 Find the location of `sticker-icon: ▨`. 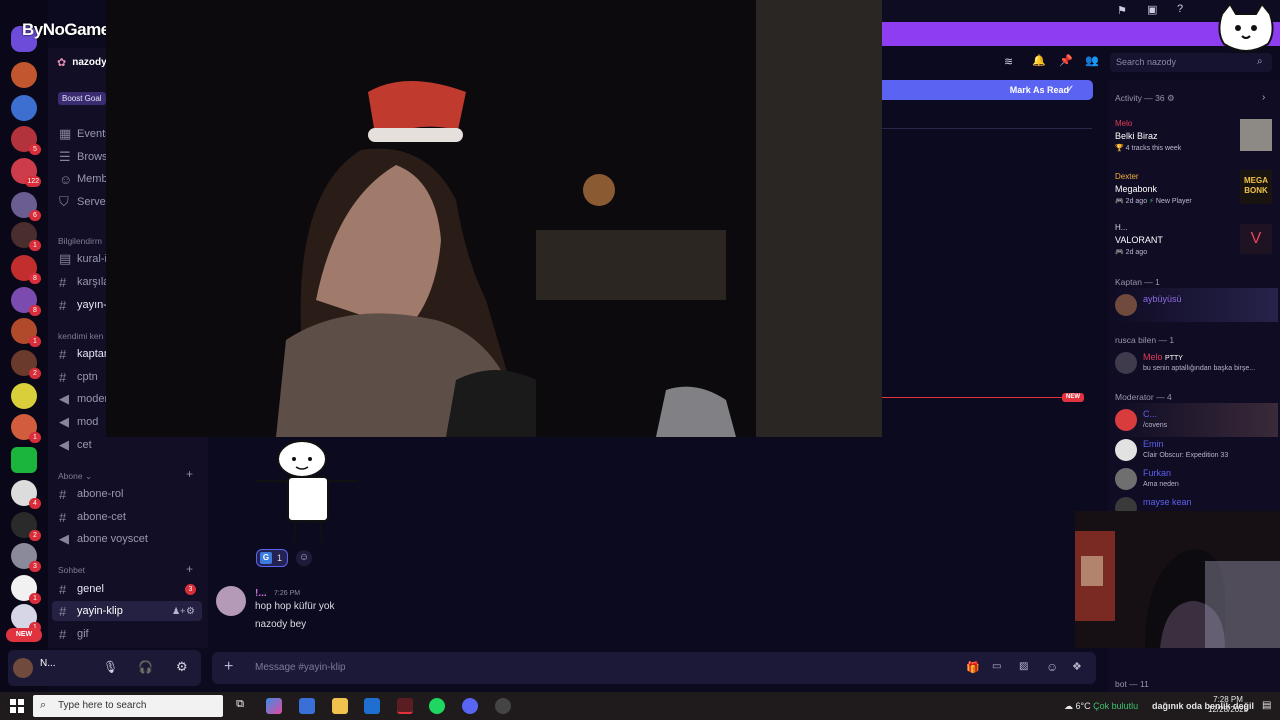

sticker-icon: ▨ is located at coordinates (1023, 666).